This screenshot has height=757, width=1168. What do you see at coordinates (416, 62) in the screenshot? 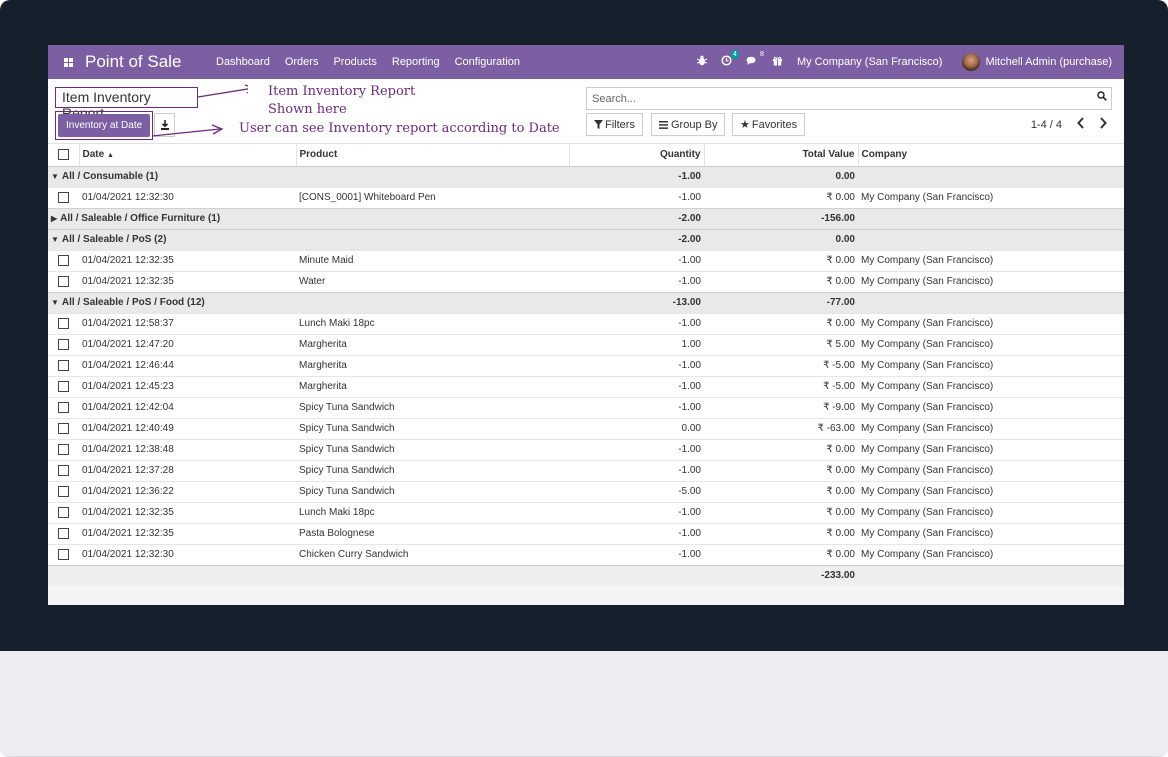
I see `menu-reporting: Reporting` at bounding box center [416, 62].